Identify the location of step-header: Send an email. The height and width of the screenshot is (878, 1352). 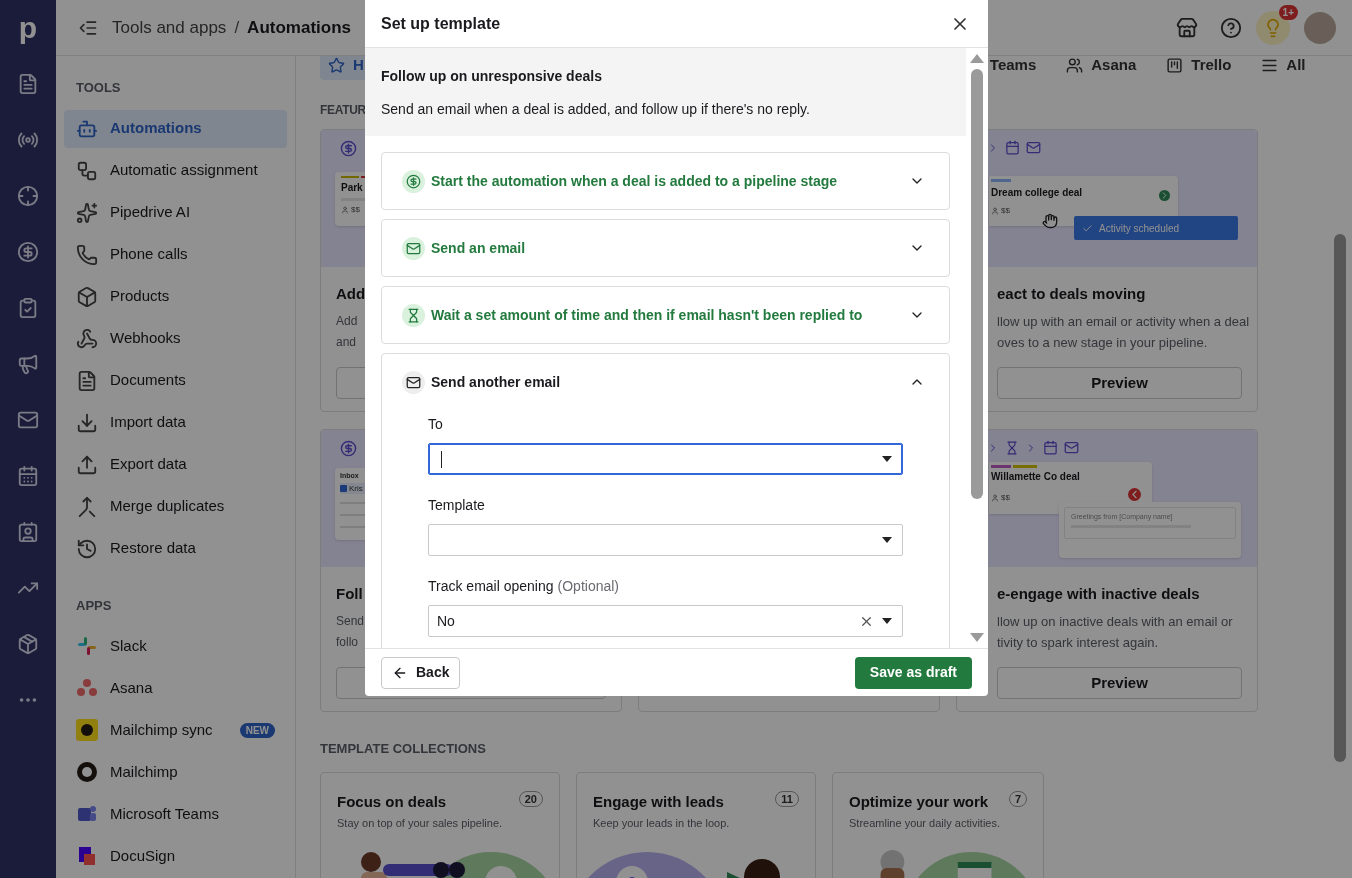
(665, 248).